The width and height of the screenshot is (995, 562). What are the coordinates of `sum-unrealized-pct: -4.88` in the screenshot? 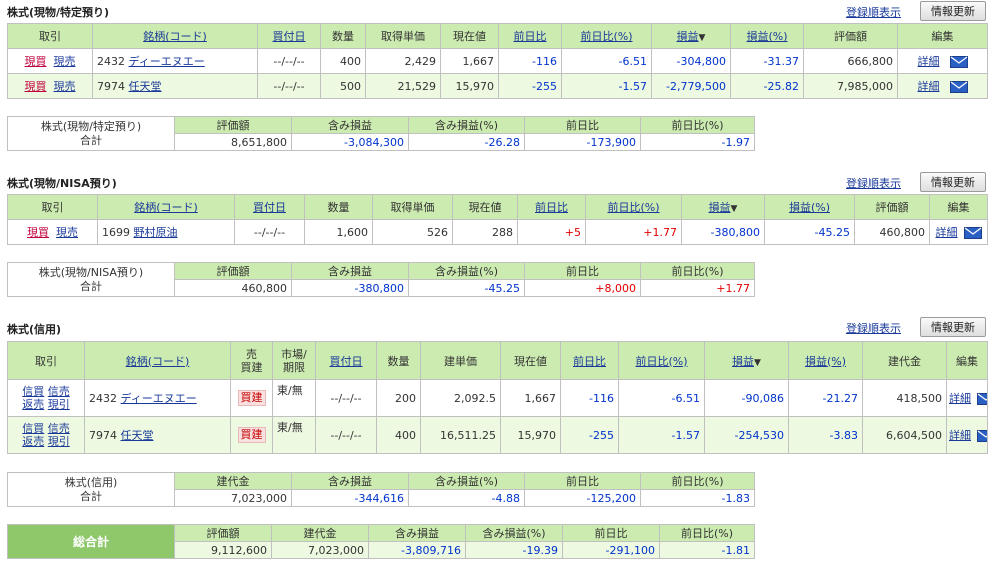 It's located at (466, 498).